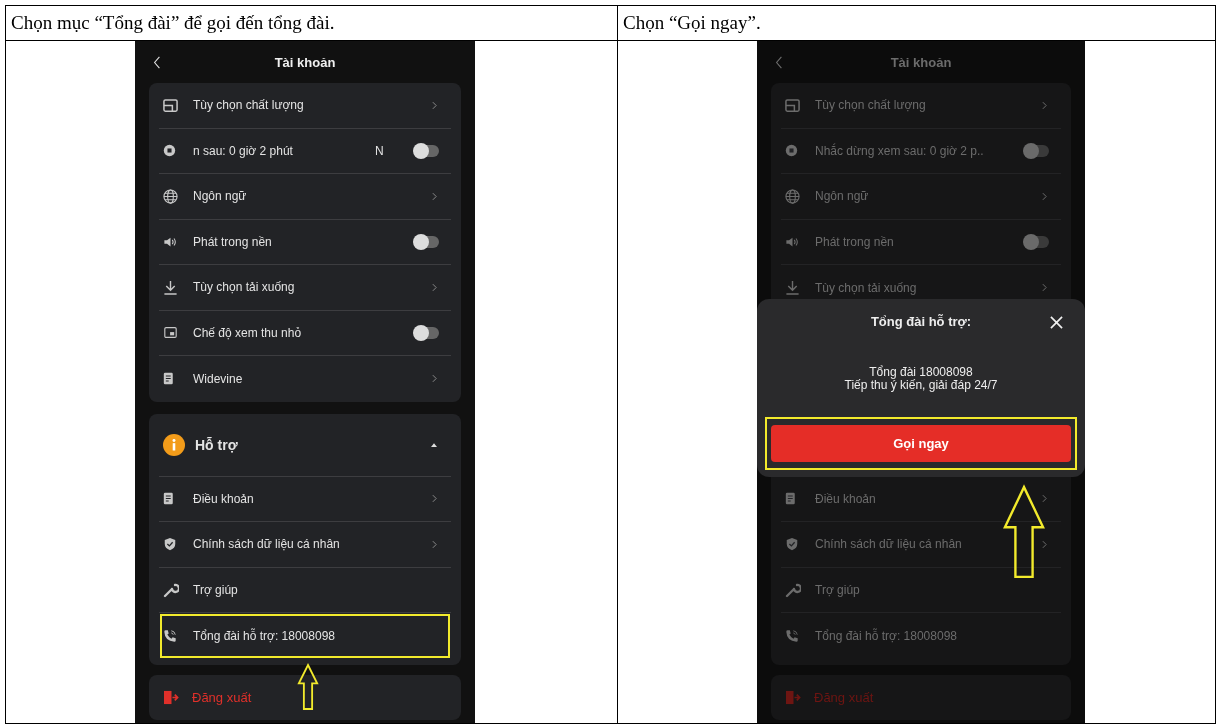 The height and width of the screenshot is (727, 1221). What do you see at coordinates (305, 151) in the screenshot?
I see `settings-row: n sau: 0 giờ 2 phút N` at bounding box center [305, 151].